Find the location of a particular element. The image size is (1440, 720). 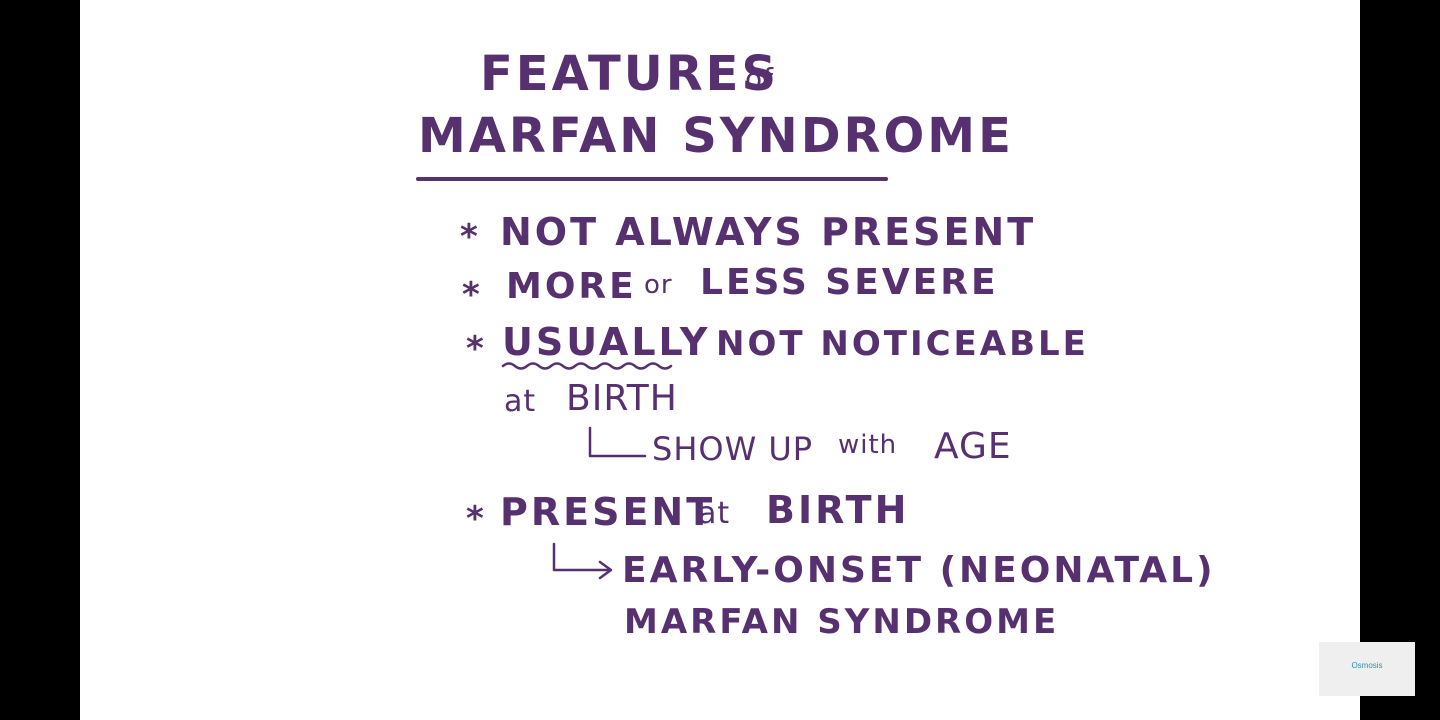

osmosis-logo: Osmosis is located at coordinates (1367, 669).